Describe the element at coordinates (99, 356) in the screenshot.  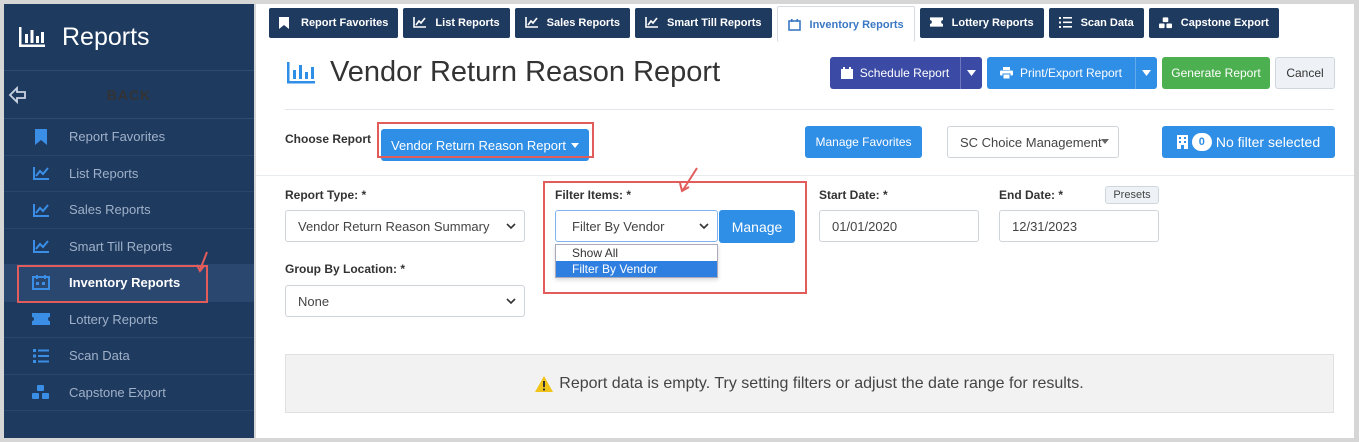
I see `sidebar-item-label: Scan Data` at that location.